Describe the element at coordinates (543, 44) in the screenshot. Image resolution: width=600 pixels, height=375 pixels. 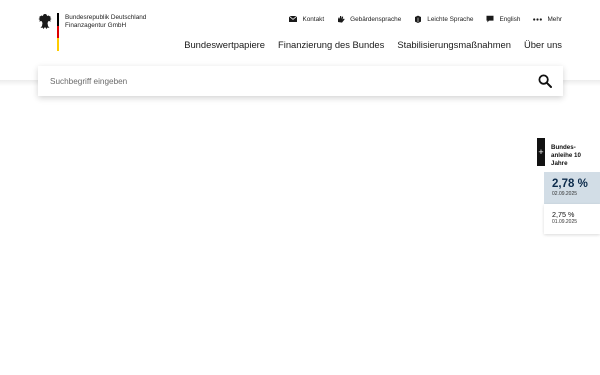
I see `main-nav-ueber-uns: Über uns` at that location.